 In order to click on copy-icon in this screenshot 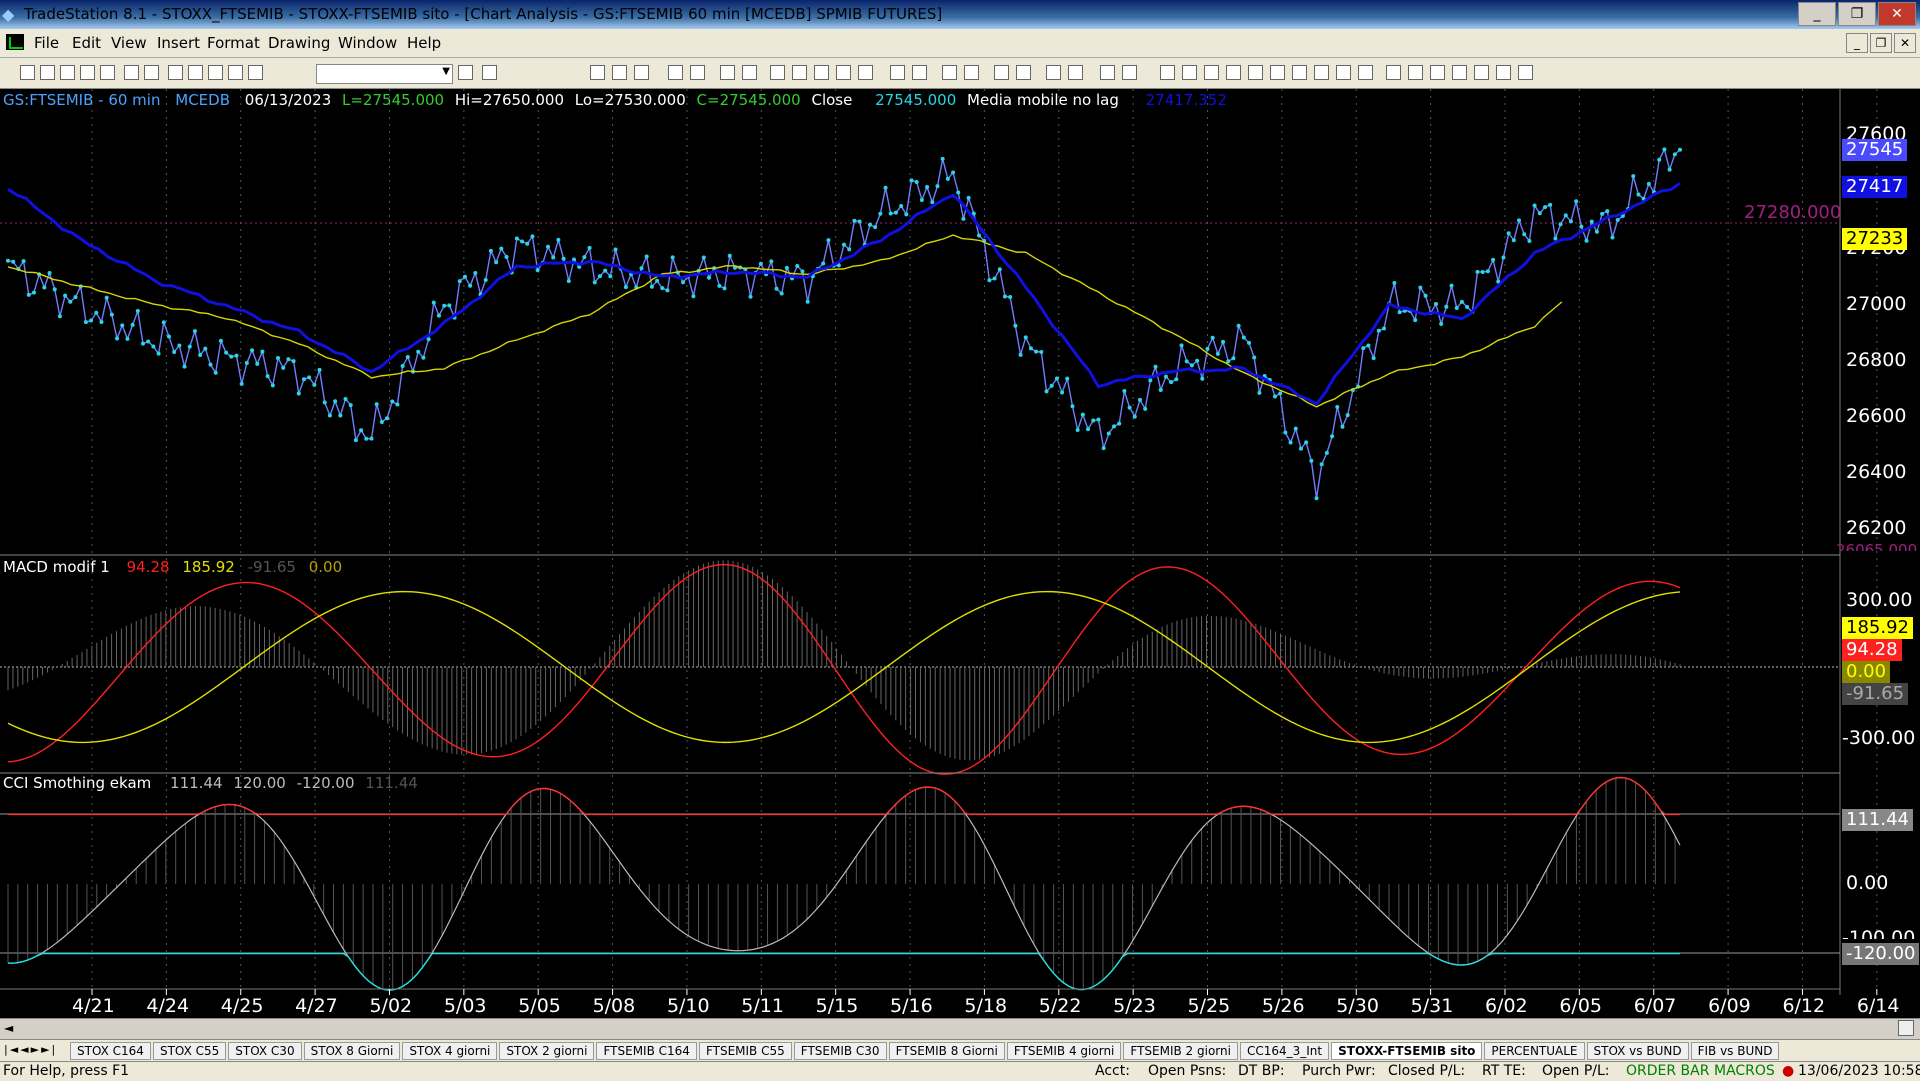, I will do `click(87, 72)`.